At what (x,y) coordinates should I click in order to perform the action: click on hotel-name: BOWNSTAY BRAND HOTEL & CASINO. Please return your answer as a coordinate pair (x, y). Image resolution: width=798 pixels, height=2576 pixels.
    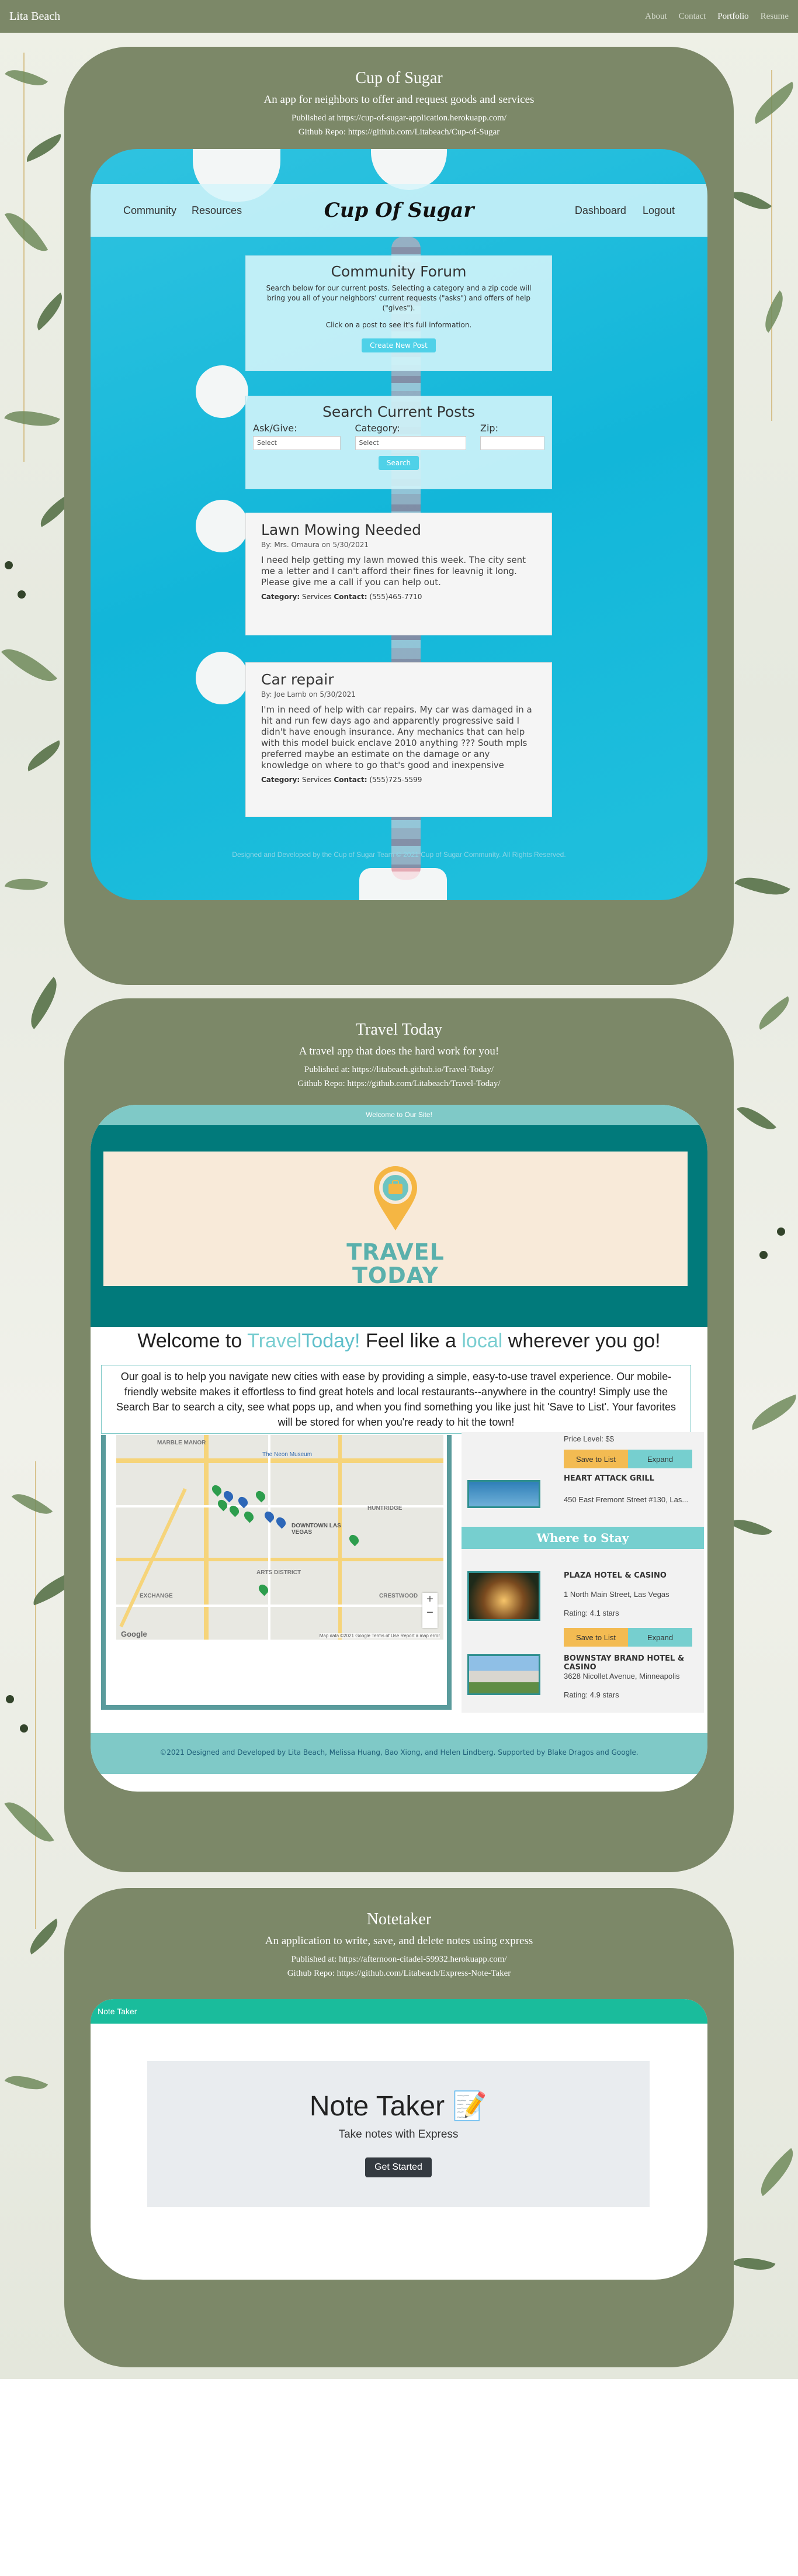
    Looking at the image, I should click on (624, 1663).